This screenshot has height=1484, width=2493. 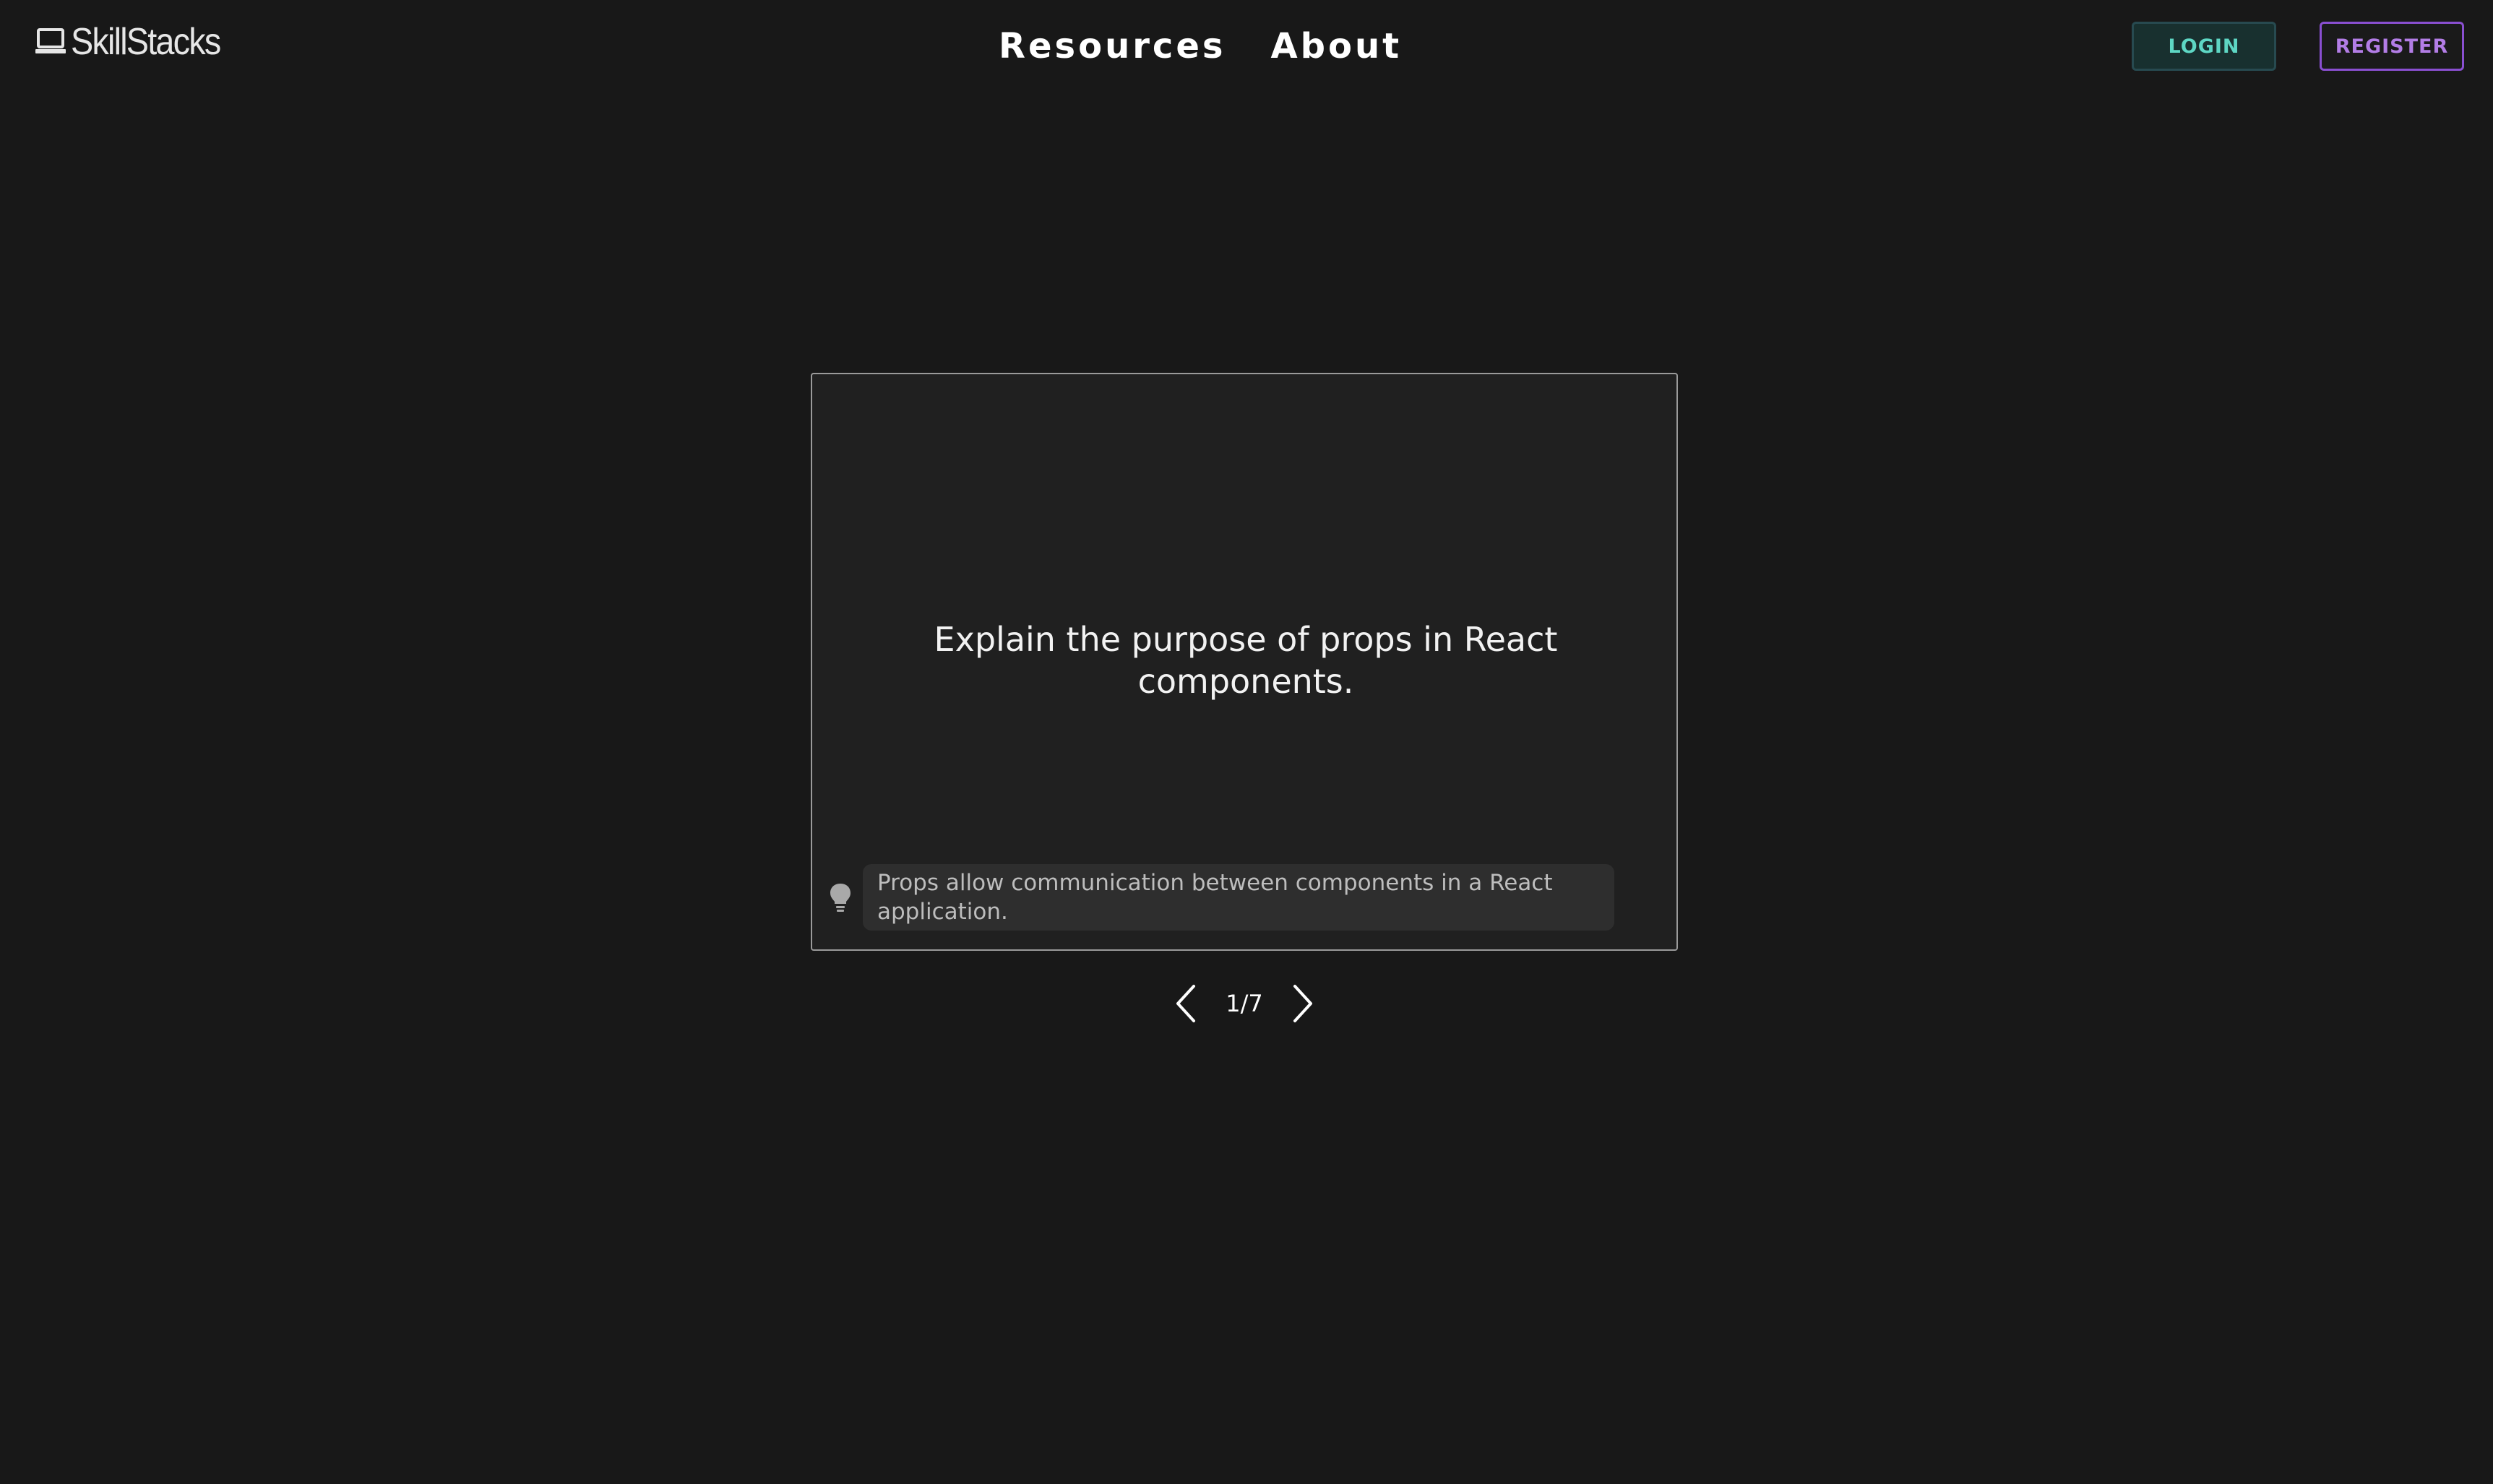 What do you see at coordinates (1112, 46) in the screenshot?
I see `nav-resources-link: Resources` at bounding box center [1112, 46].